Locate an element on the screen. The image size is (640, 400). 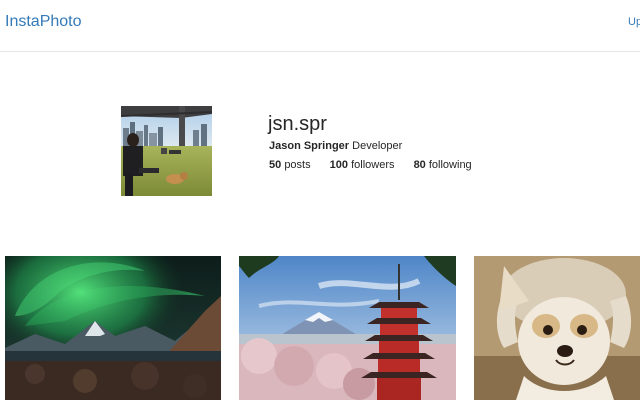
upload-link: Up is located at coordinates (634, 22).